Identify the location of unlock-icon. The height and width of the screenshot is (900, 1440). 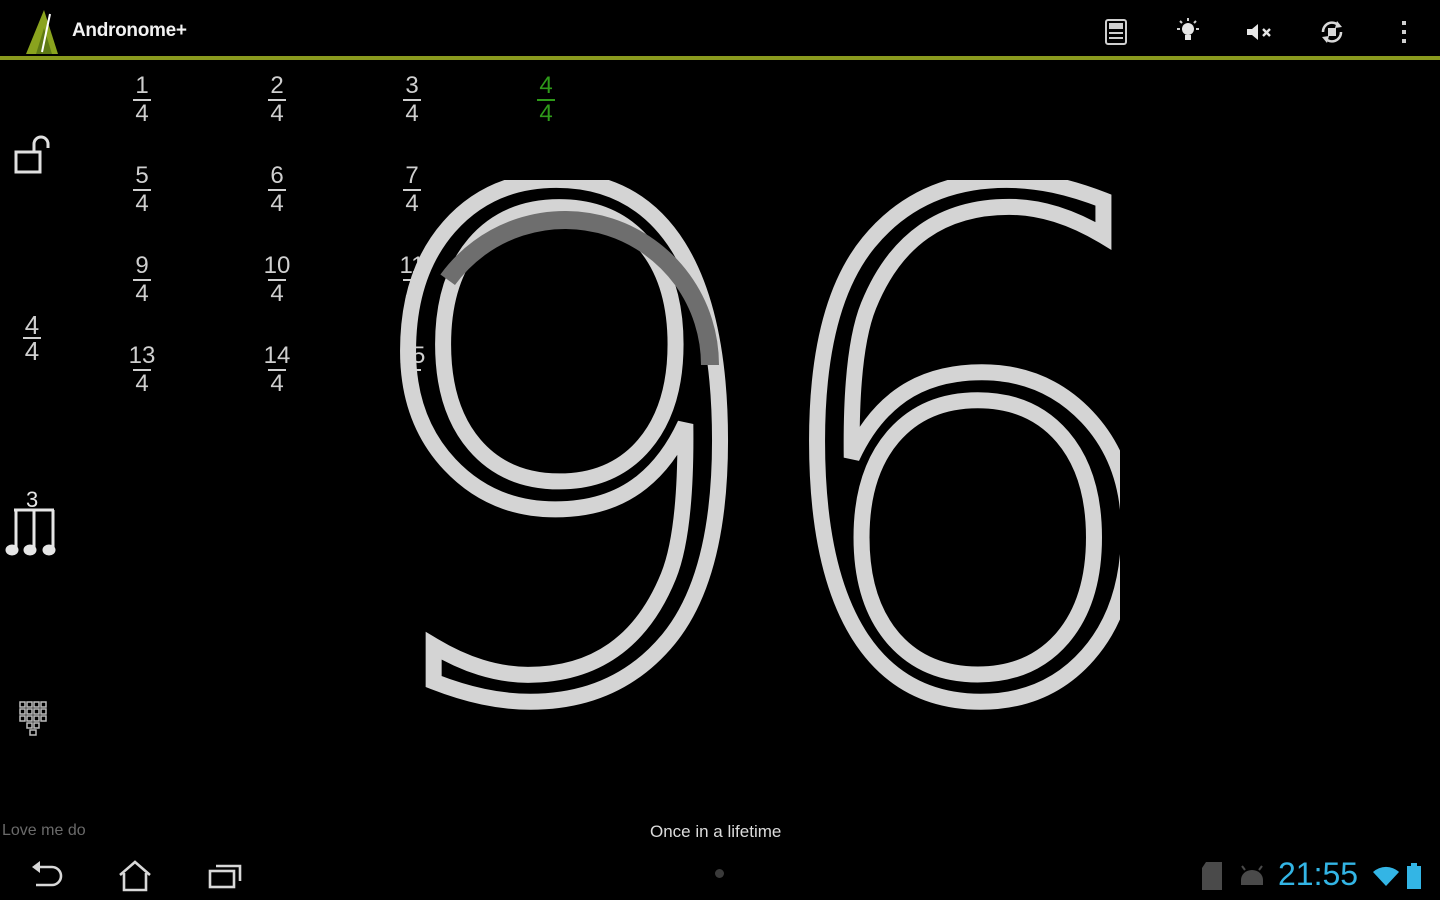
(34, 158).